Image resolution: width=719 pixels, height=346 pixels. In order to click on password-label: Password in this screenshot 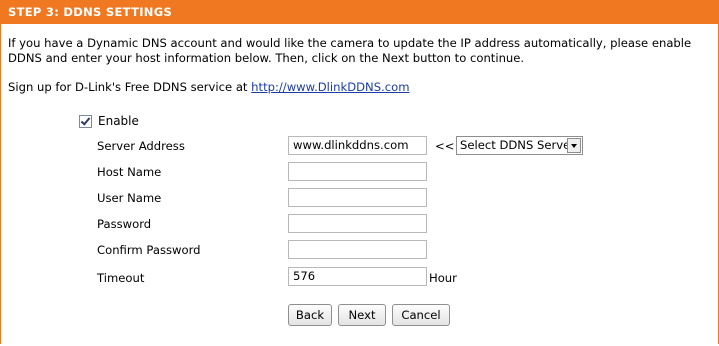, I will do `click(124, 224)`.